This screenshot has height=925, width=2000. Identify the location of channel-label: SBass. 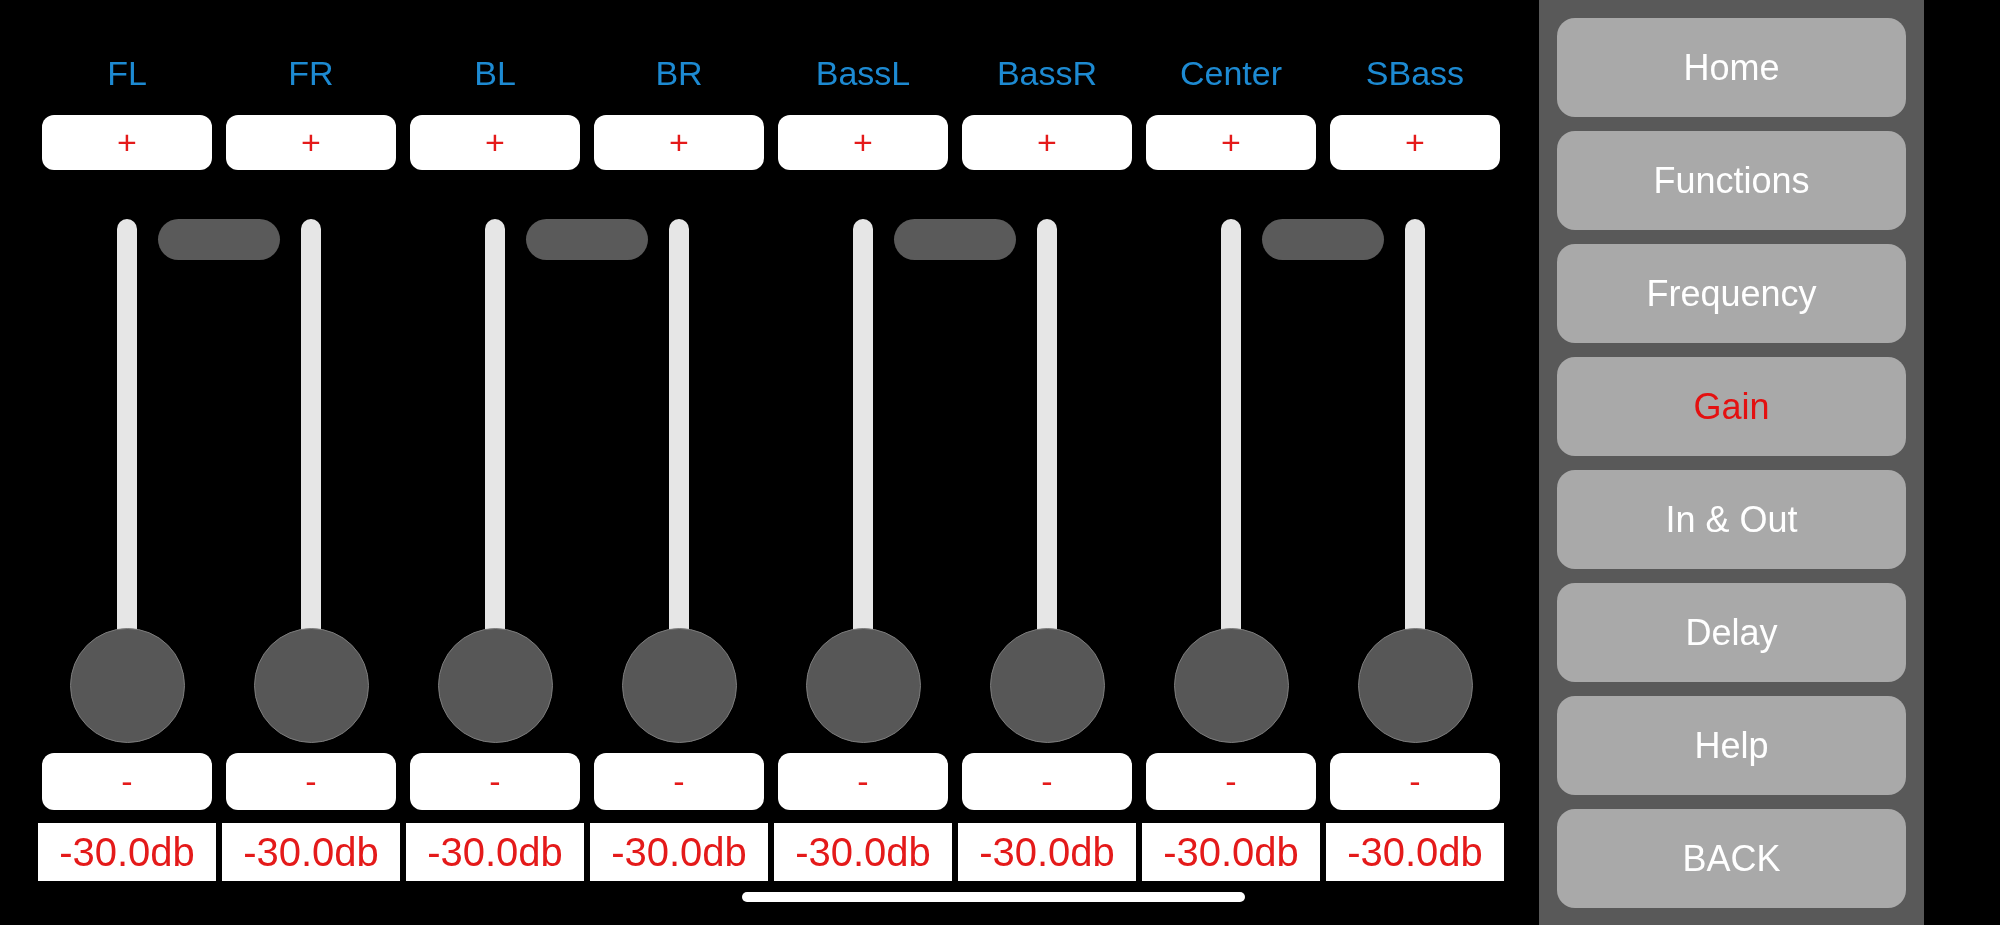
(1415, 73).